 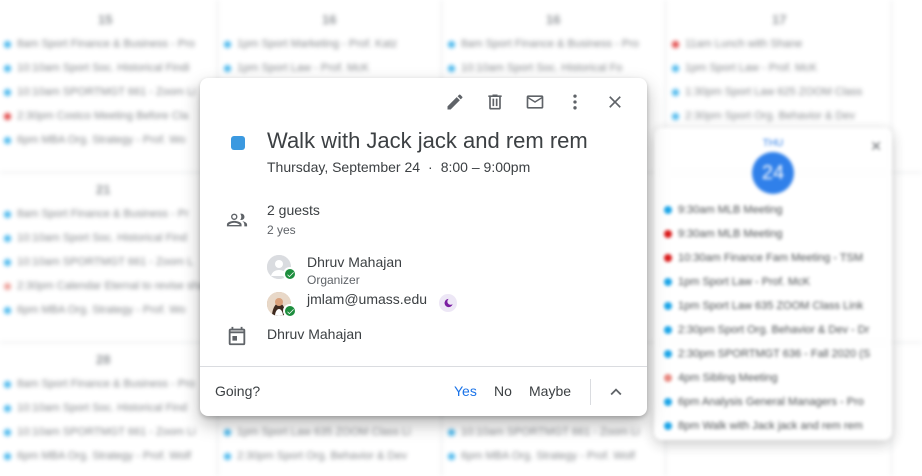 I want to click on rsvp-yes-button: Yes, so click(x=465, y=391).